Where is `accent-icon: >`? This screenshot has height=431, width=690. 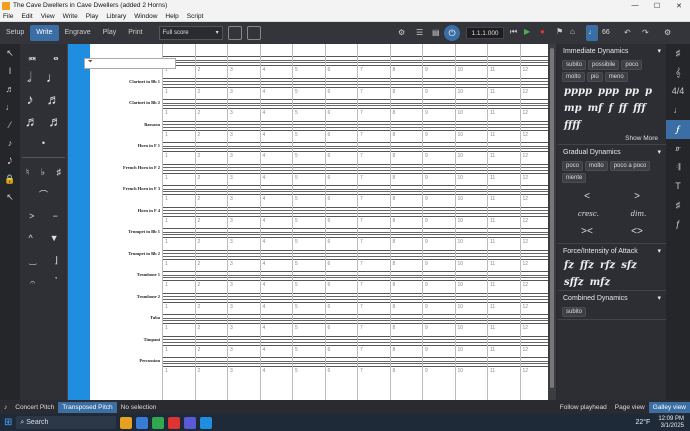
accent-icon: > is located at coordinates (31, 216).